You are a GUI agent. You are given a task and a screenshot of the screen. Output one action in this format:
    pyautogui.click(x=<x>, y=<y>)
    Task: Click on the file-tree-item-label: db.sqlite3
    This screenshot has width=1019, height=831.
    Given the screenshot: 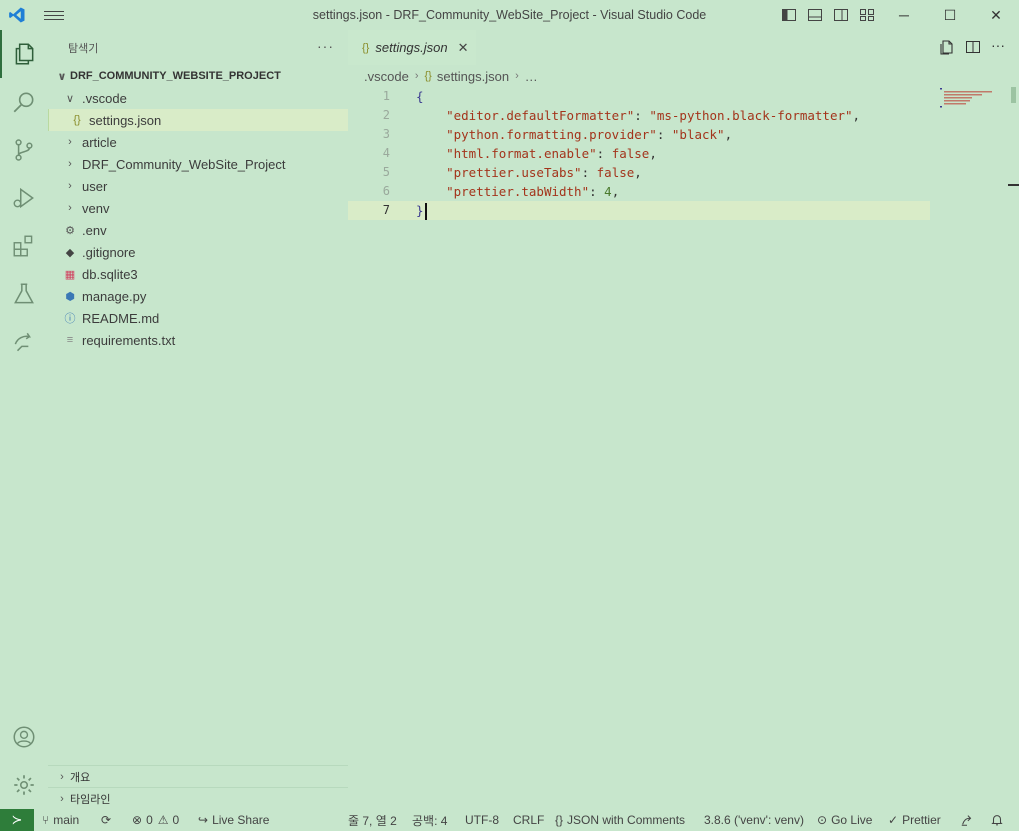 What is the action you would take?
    pyautogui.click(x=110, y=274)
    